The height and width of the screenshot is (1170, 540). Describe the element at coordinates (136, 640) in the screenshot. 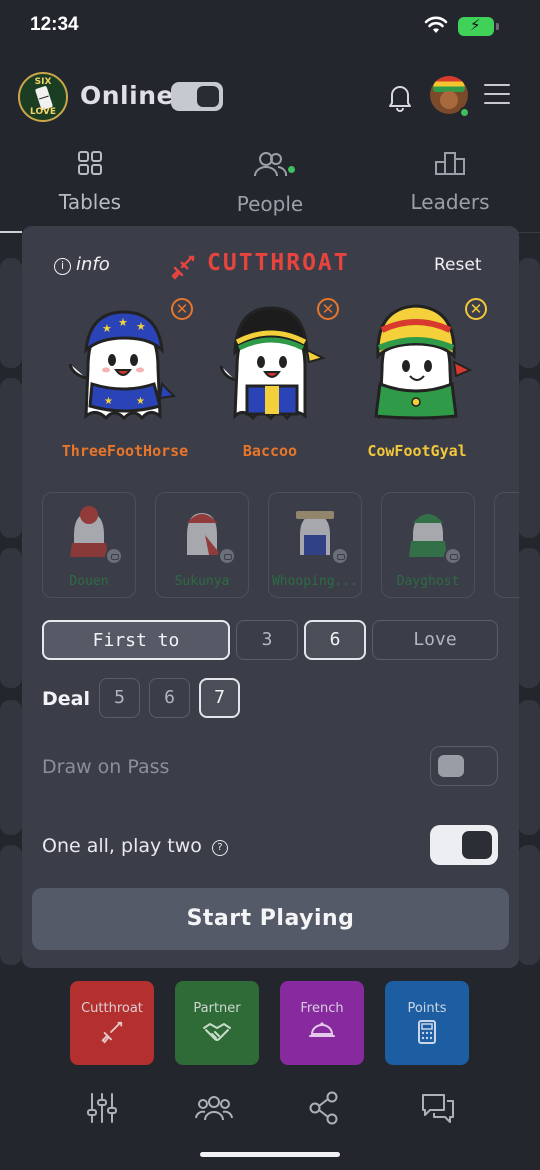

I see `first-to-label: First to` at that location.